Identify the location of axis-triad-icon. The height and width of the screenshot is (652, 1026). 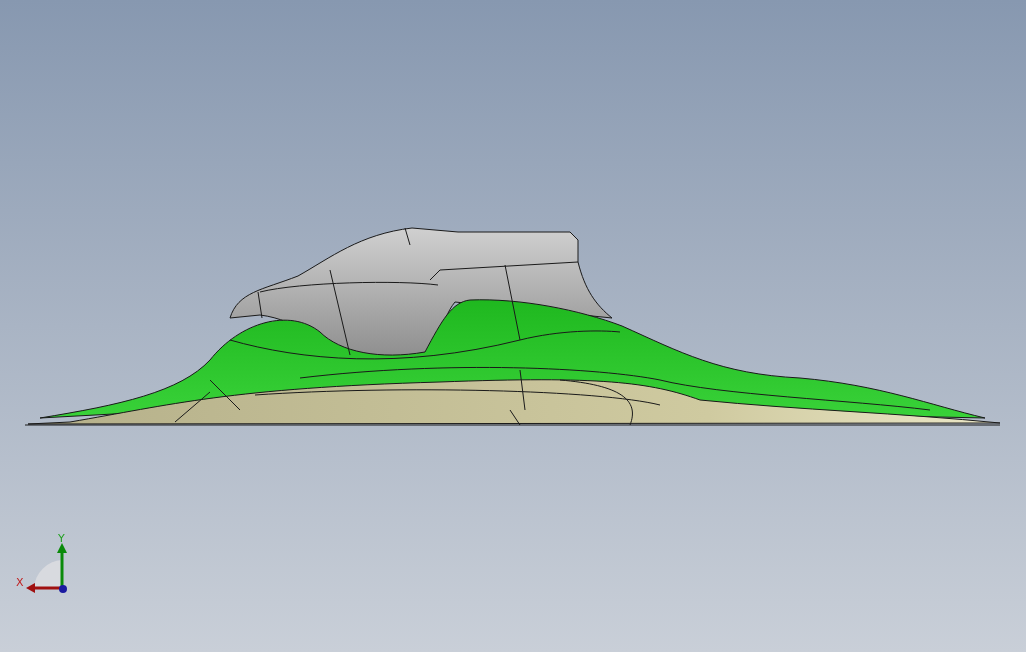
(46, 568).